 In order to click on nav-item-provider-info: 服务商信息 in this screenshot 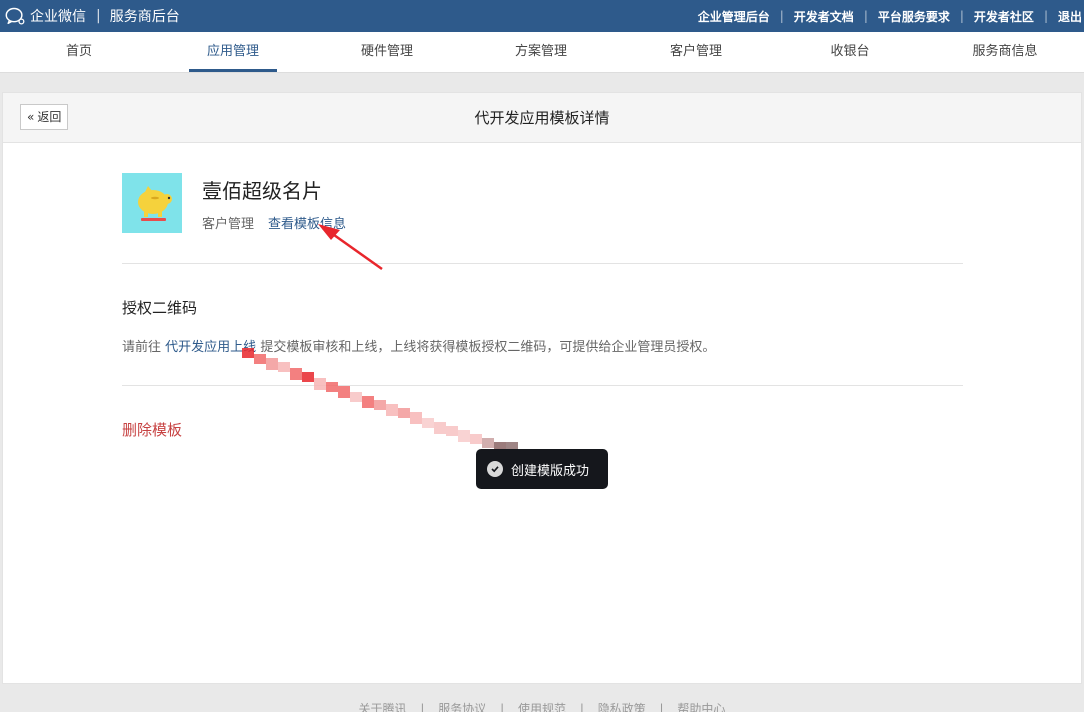, I will do `click(1005, 52)`.